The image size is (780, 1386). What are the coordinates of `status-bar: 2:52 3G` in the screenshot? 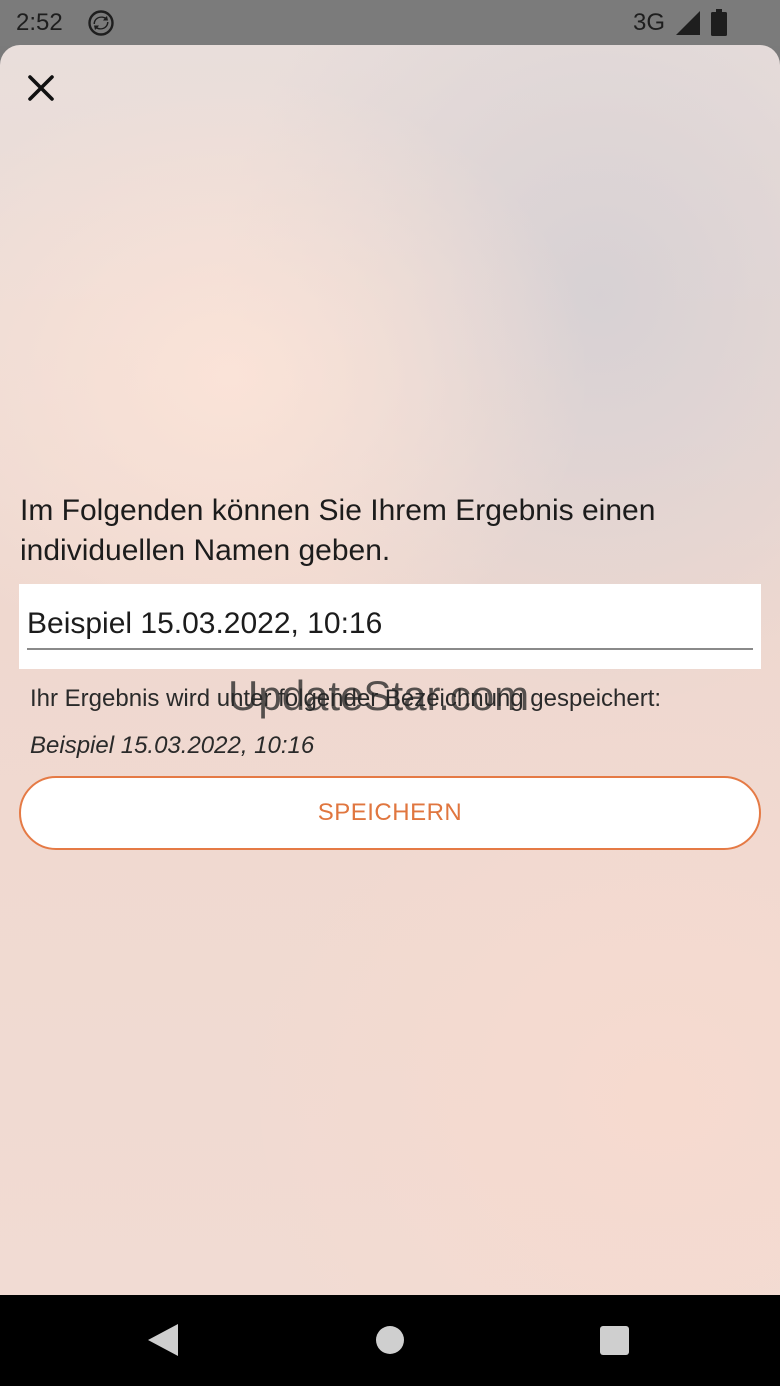 It's located at (390, 23).